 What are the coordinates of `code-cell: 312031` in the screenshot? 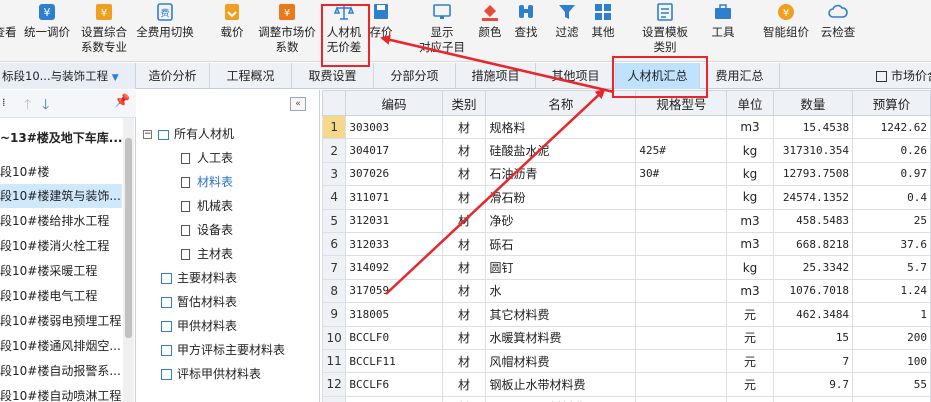 It's located at (394, 220).